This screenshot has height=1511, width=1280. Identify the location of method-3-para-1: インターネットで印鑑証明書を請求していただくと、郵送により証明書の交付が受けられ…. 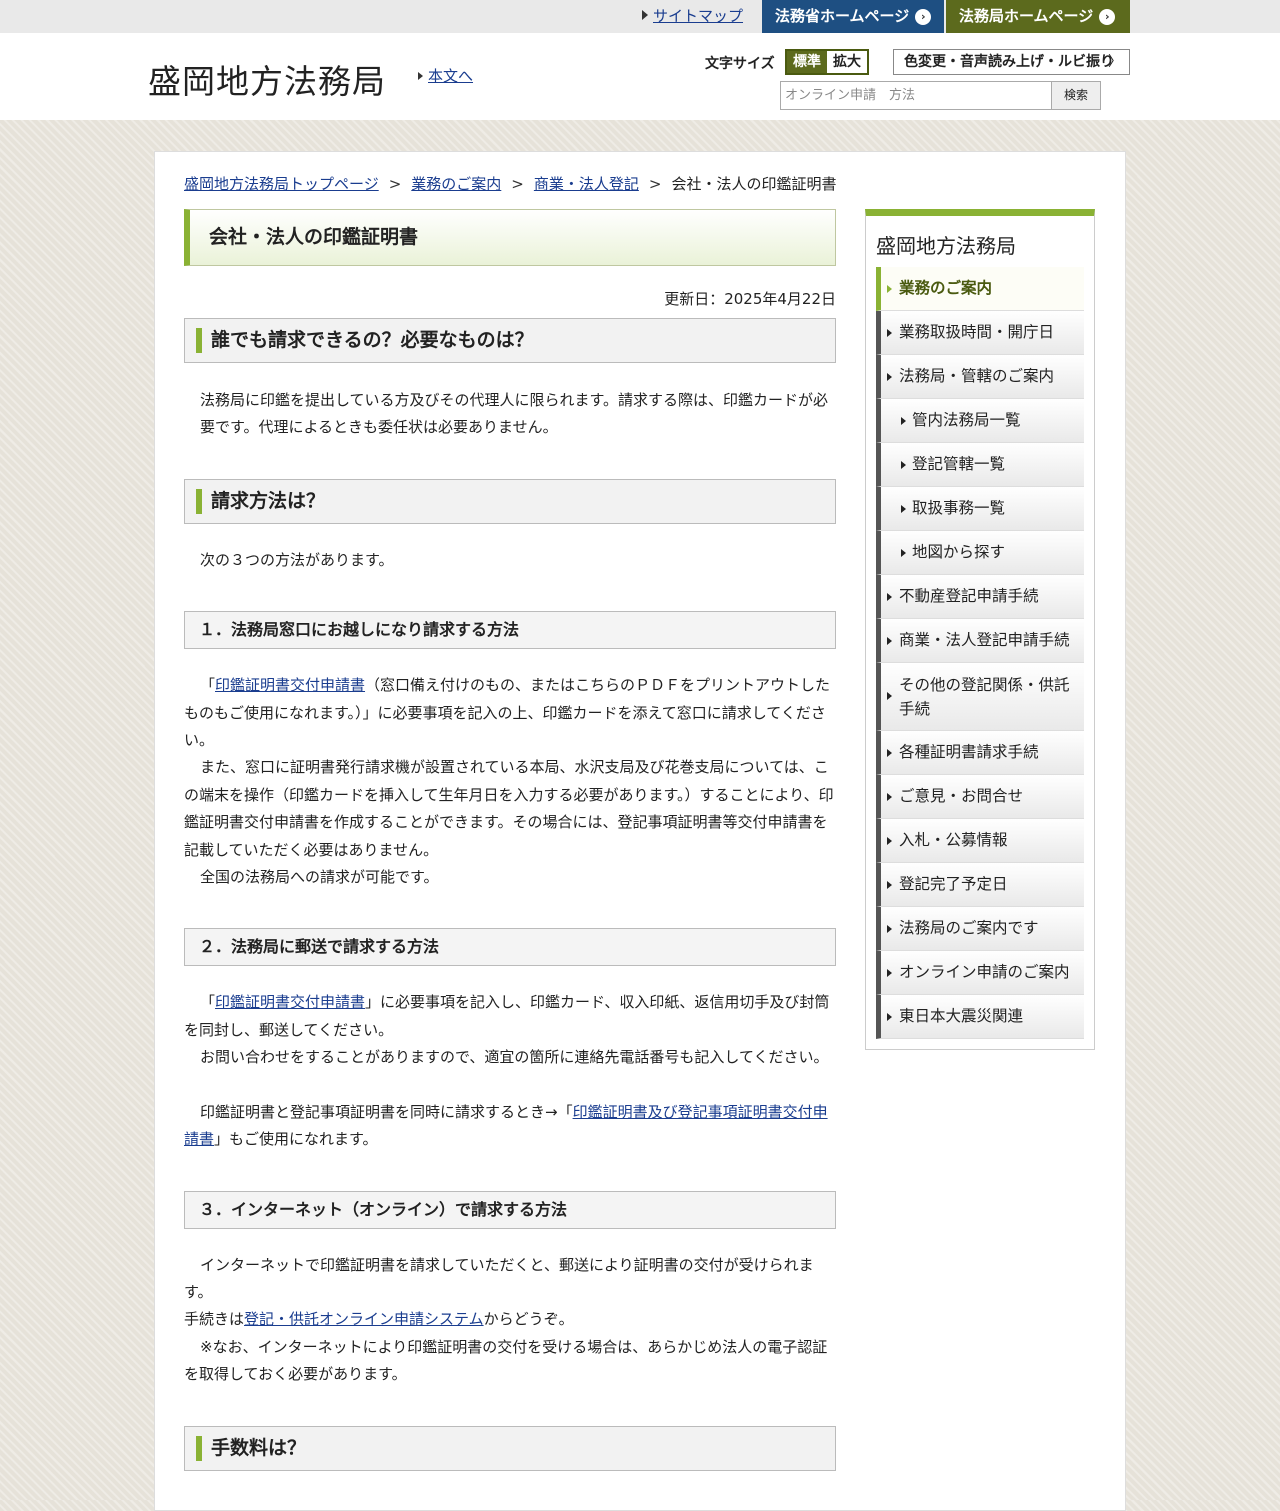
(499, 1278).